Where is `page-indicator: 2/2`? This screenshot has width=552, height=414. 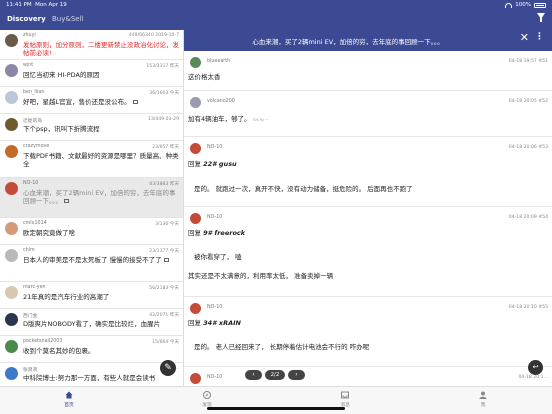 page-indicator: 2/2 is located at coordinates (275, 375).